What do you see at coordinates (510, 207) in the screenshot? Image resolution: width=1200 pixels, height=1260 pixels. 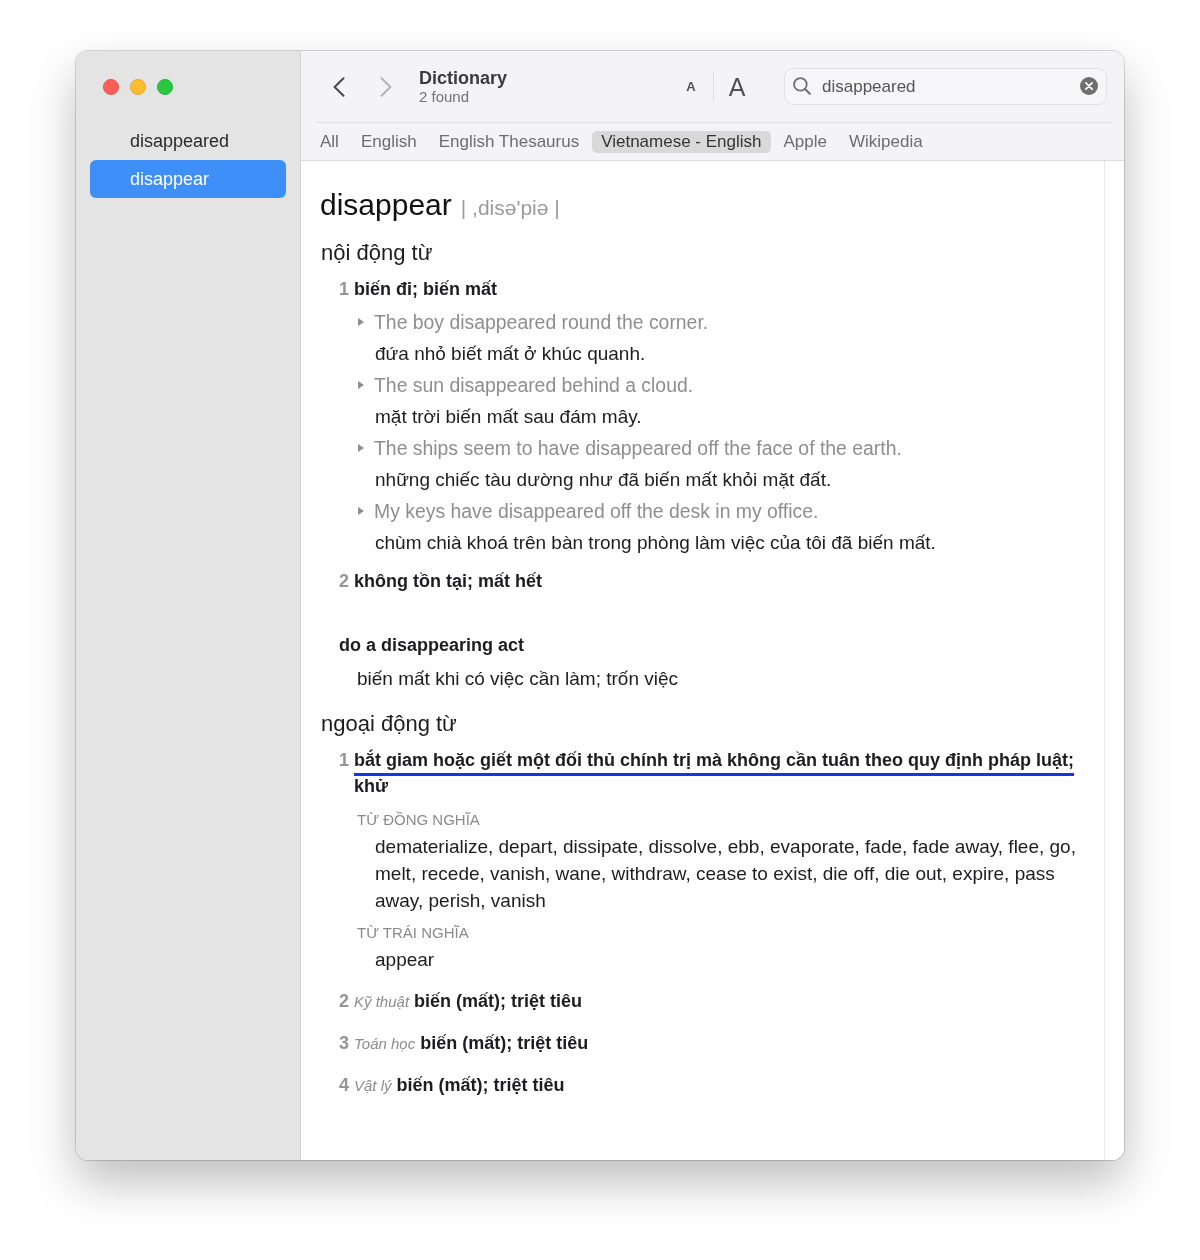 I see `pronunciation: | ,disə'piə |` at bounding box center [510, 207].